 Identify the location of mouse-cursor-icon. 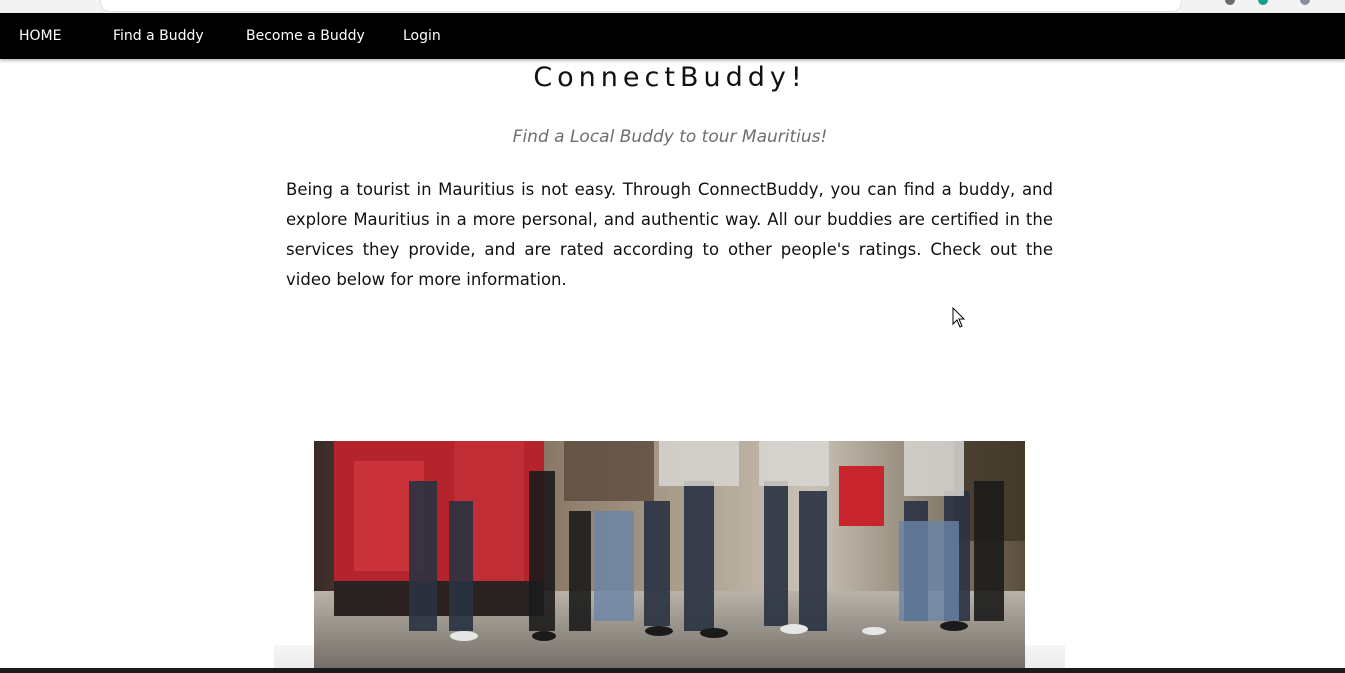
(959, 317).